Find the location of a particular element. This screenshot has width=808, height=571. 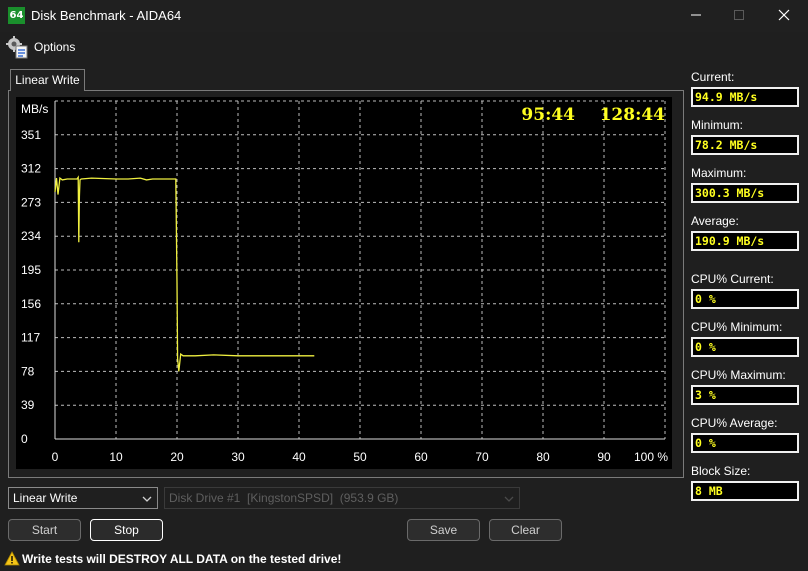

x-tick-label: 40 is located at coordinates (299, 457).